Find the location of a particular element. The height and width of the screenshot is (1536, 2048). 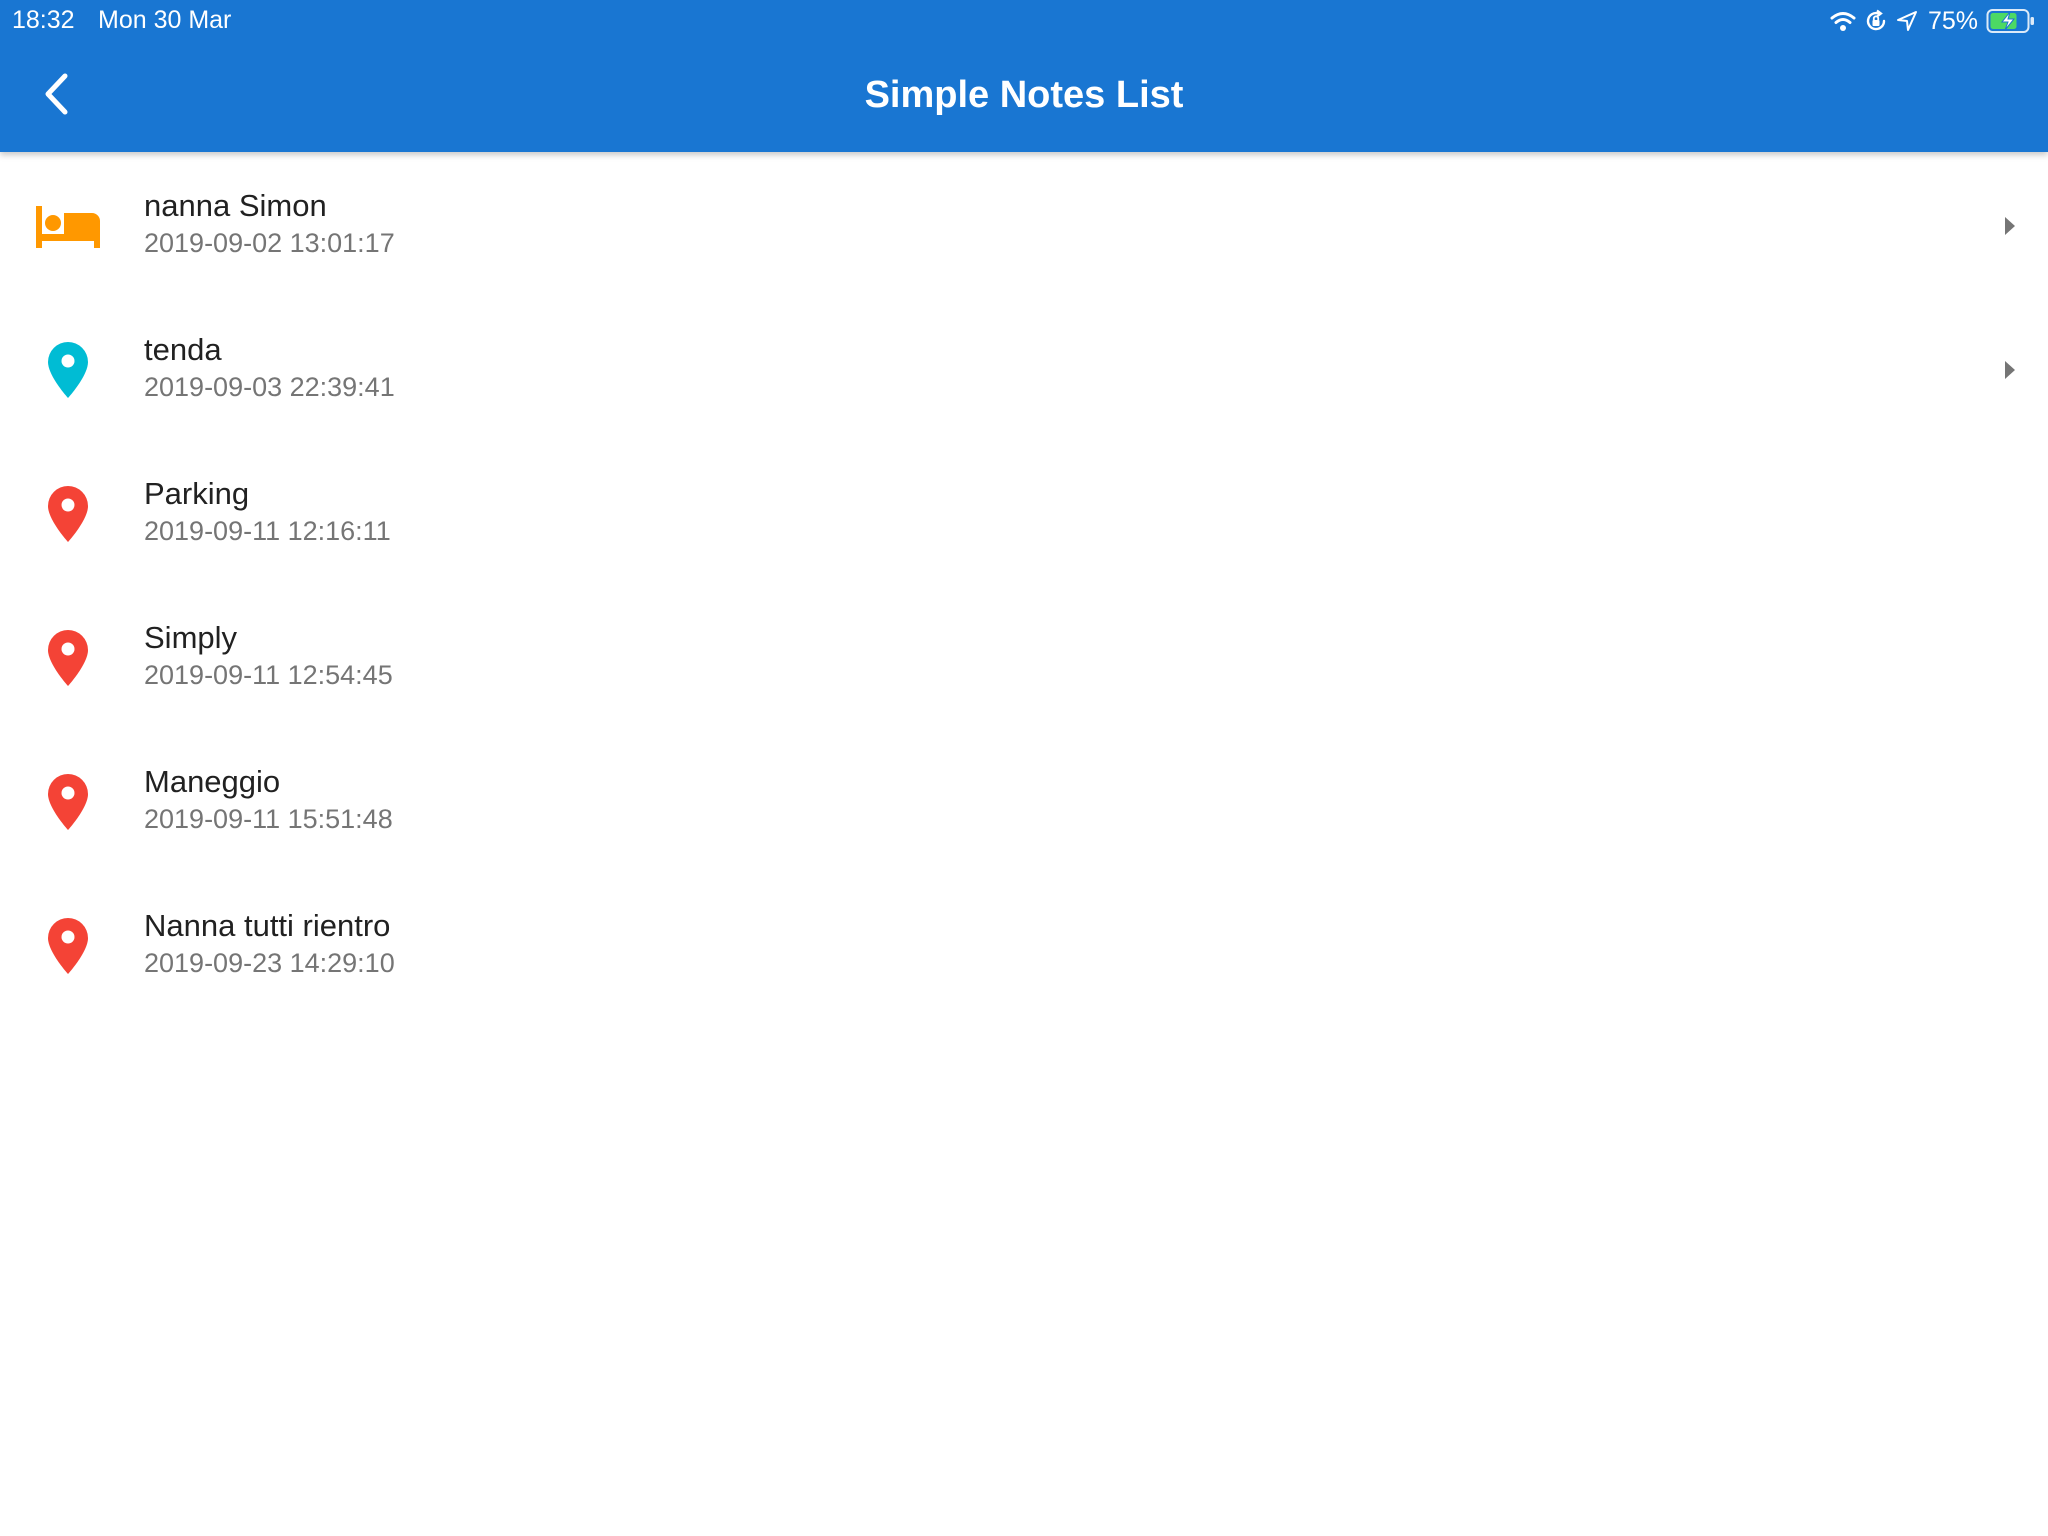

note-timestamp: 2019-09-11 15:51:48 is located at coordinates (268, 819).